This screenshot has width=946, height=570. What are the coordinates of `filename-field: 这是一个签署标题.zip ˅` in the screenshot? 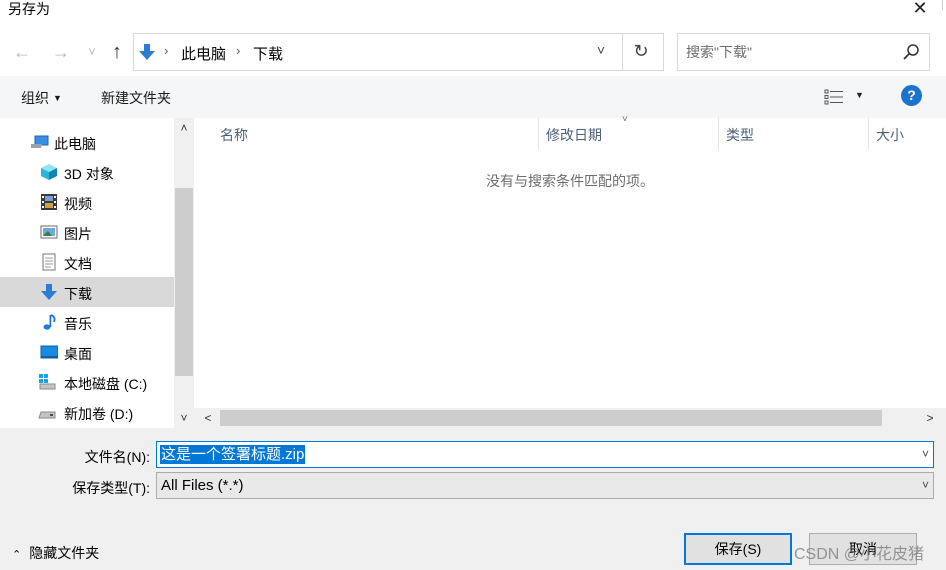 It's located at (545, 454).